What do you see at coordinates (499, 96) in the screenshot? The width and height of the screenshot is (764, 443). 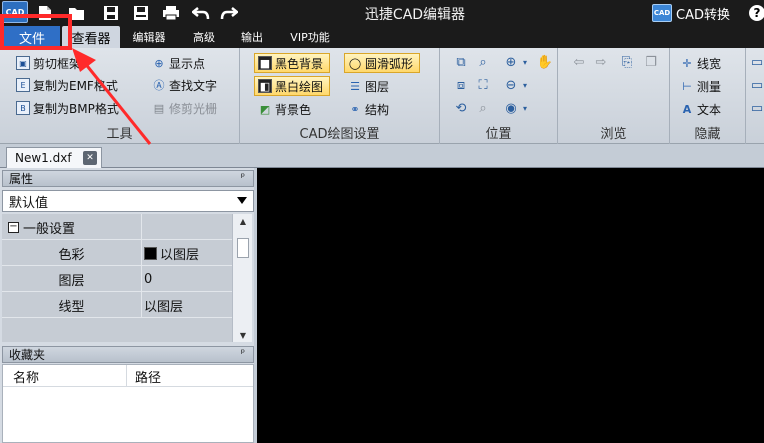 I see `ribbon-group-position: ⧉ ⌕ ⊕ ▾ ✋ ⧈ ⛶ ⊖ ▾ ⟲ ⌕ ◉ ▾ 位置` at bounding box center [499, 96].